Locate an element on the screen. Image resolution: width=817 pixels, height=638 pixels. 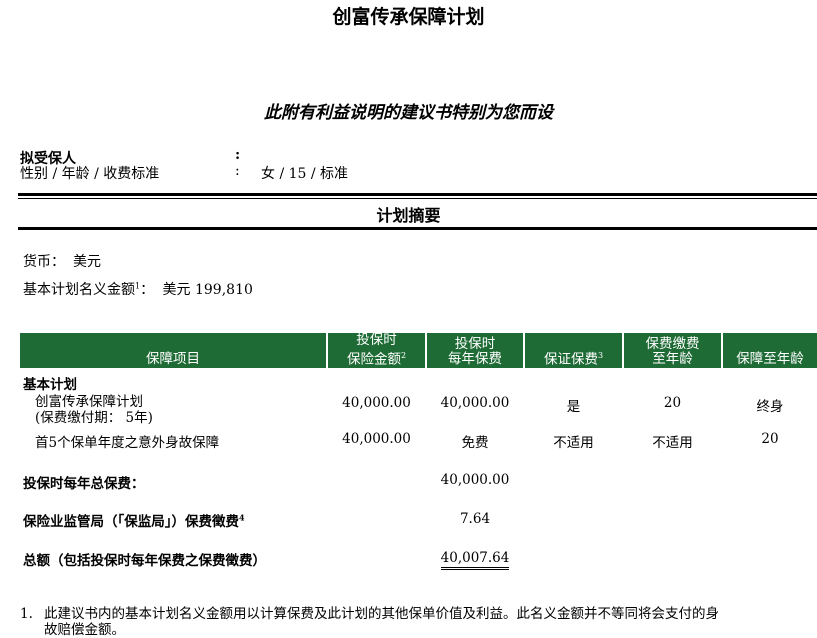
th-item: 保障项目 is located at coordinates (173, 350).